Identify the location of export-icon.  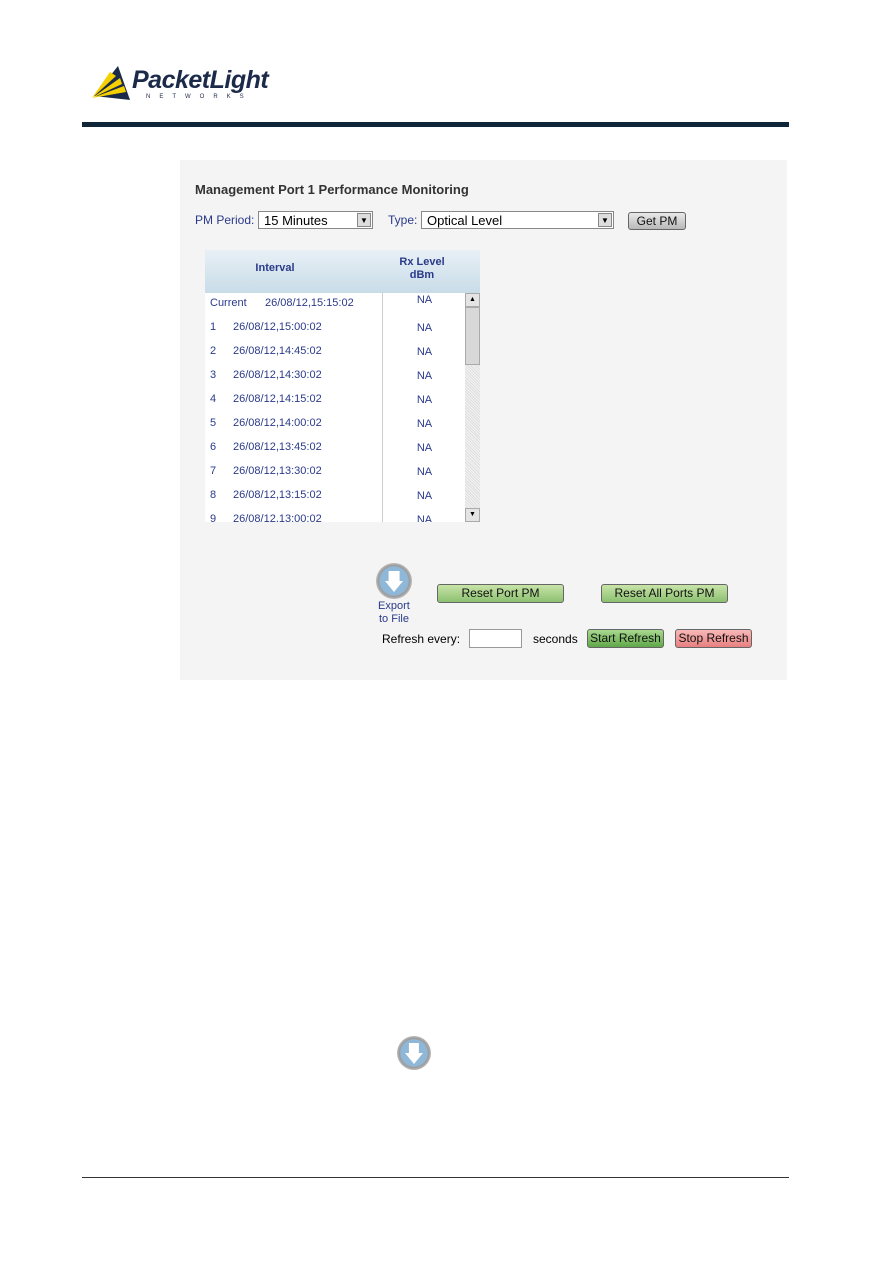
(414, 1053).